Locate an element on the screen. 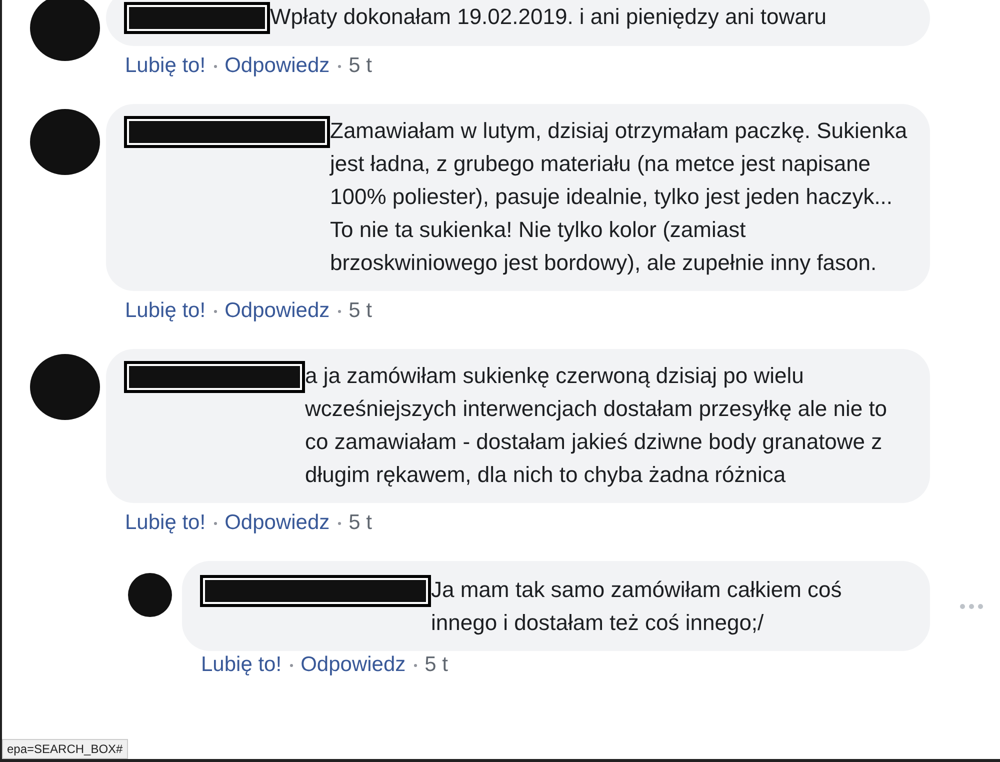 Image resolution: width=1000 pixels, height=762 pixels. comment-text: Zamawiałam w lutym, dzisiaj otrzymałam paczkę. Sukienka jest ładna, z grubego materiału (na metce jest napisane 100% poliester), pasuje idealnie, tylko jest jeden haczyk... To nie ta sukienka! Nie tylko kolor (zamiast brzoskwiniowego jest bordowy), ale zupełnie inny fason. is located at coordinates (619, 197).